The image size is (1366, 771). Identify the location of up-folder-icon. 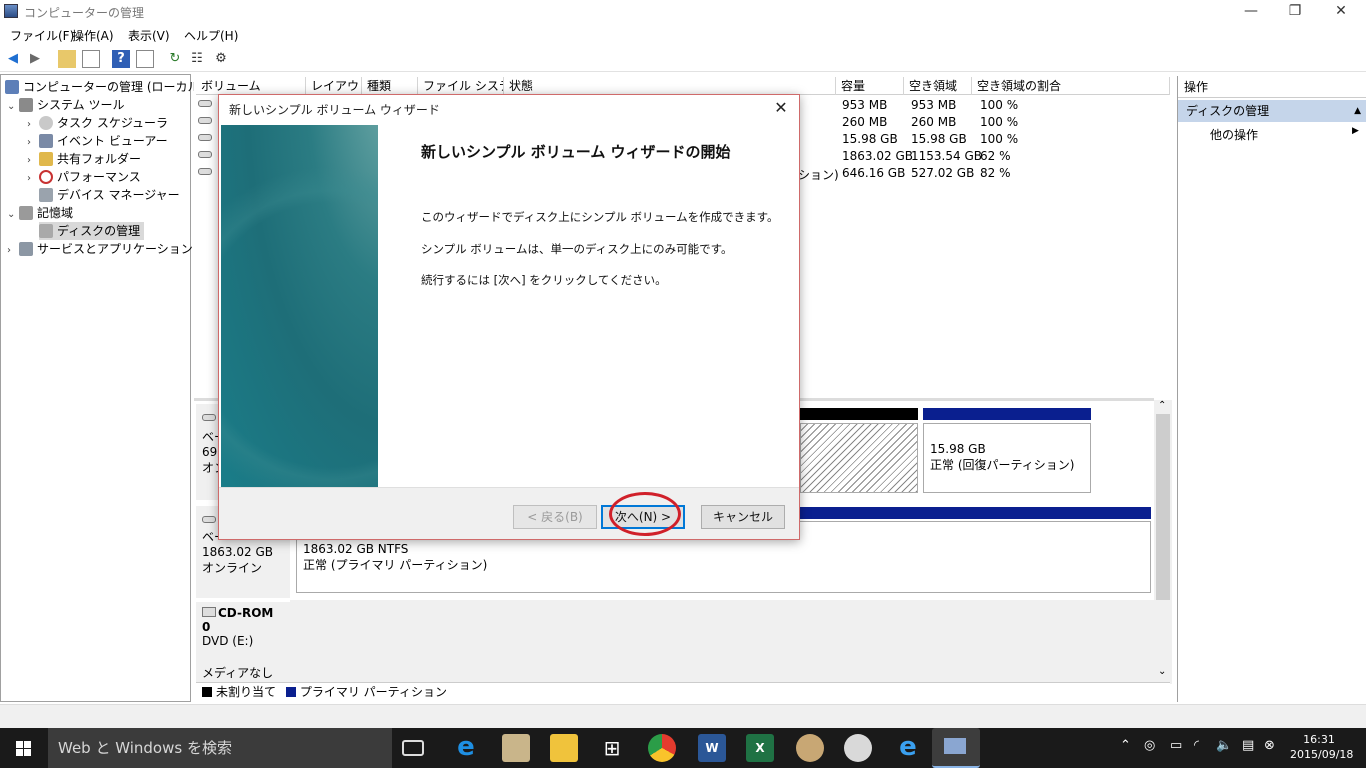
(67, 59).